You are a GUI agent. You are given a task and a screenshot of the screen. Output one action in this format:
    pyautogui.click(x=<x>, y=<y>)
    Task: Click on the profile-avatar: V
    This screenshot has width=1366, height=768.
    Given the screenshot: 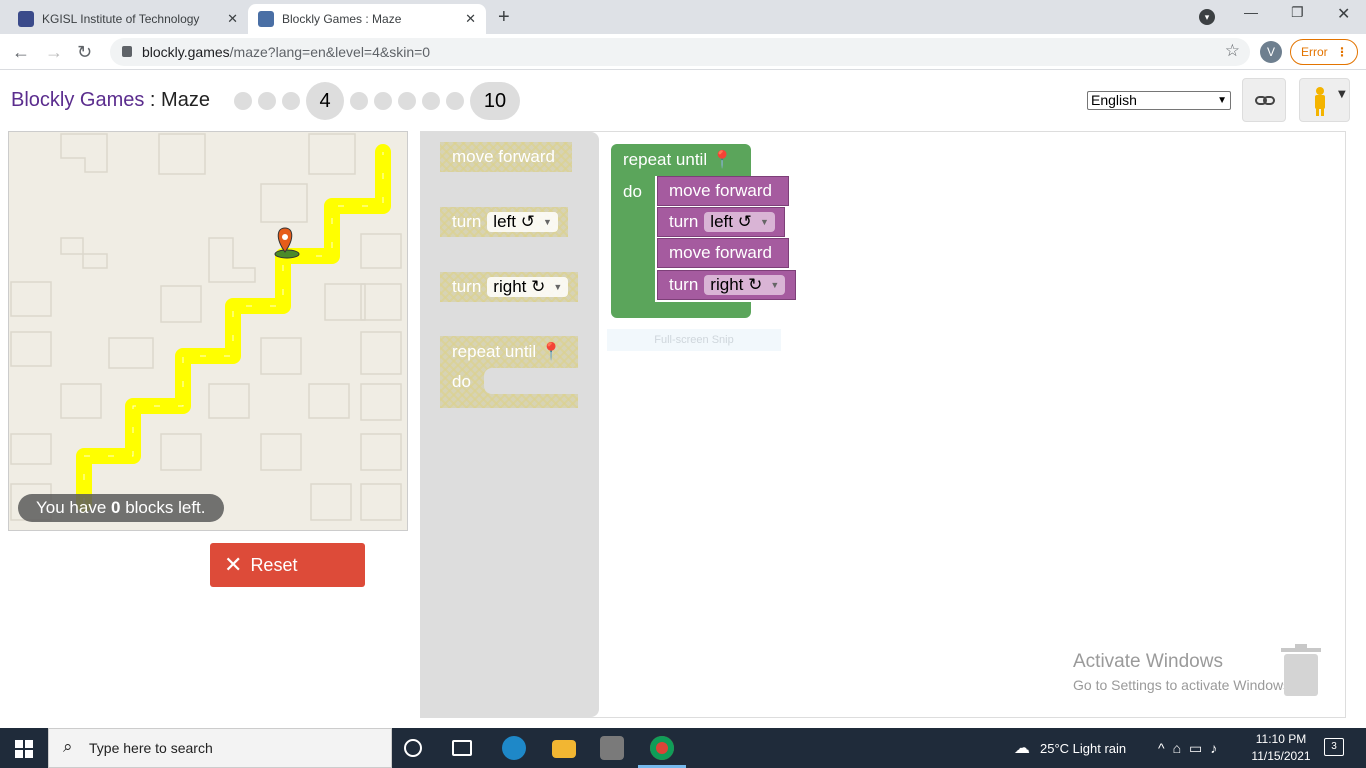 What is the action you would take?
    pyautogui.click(x=1271, y=52)
    